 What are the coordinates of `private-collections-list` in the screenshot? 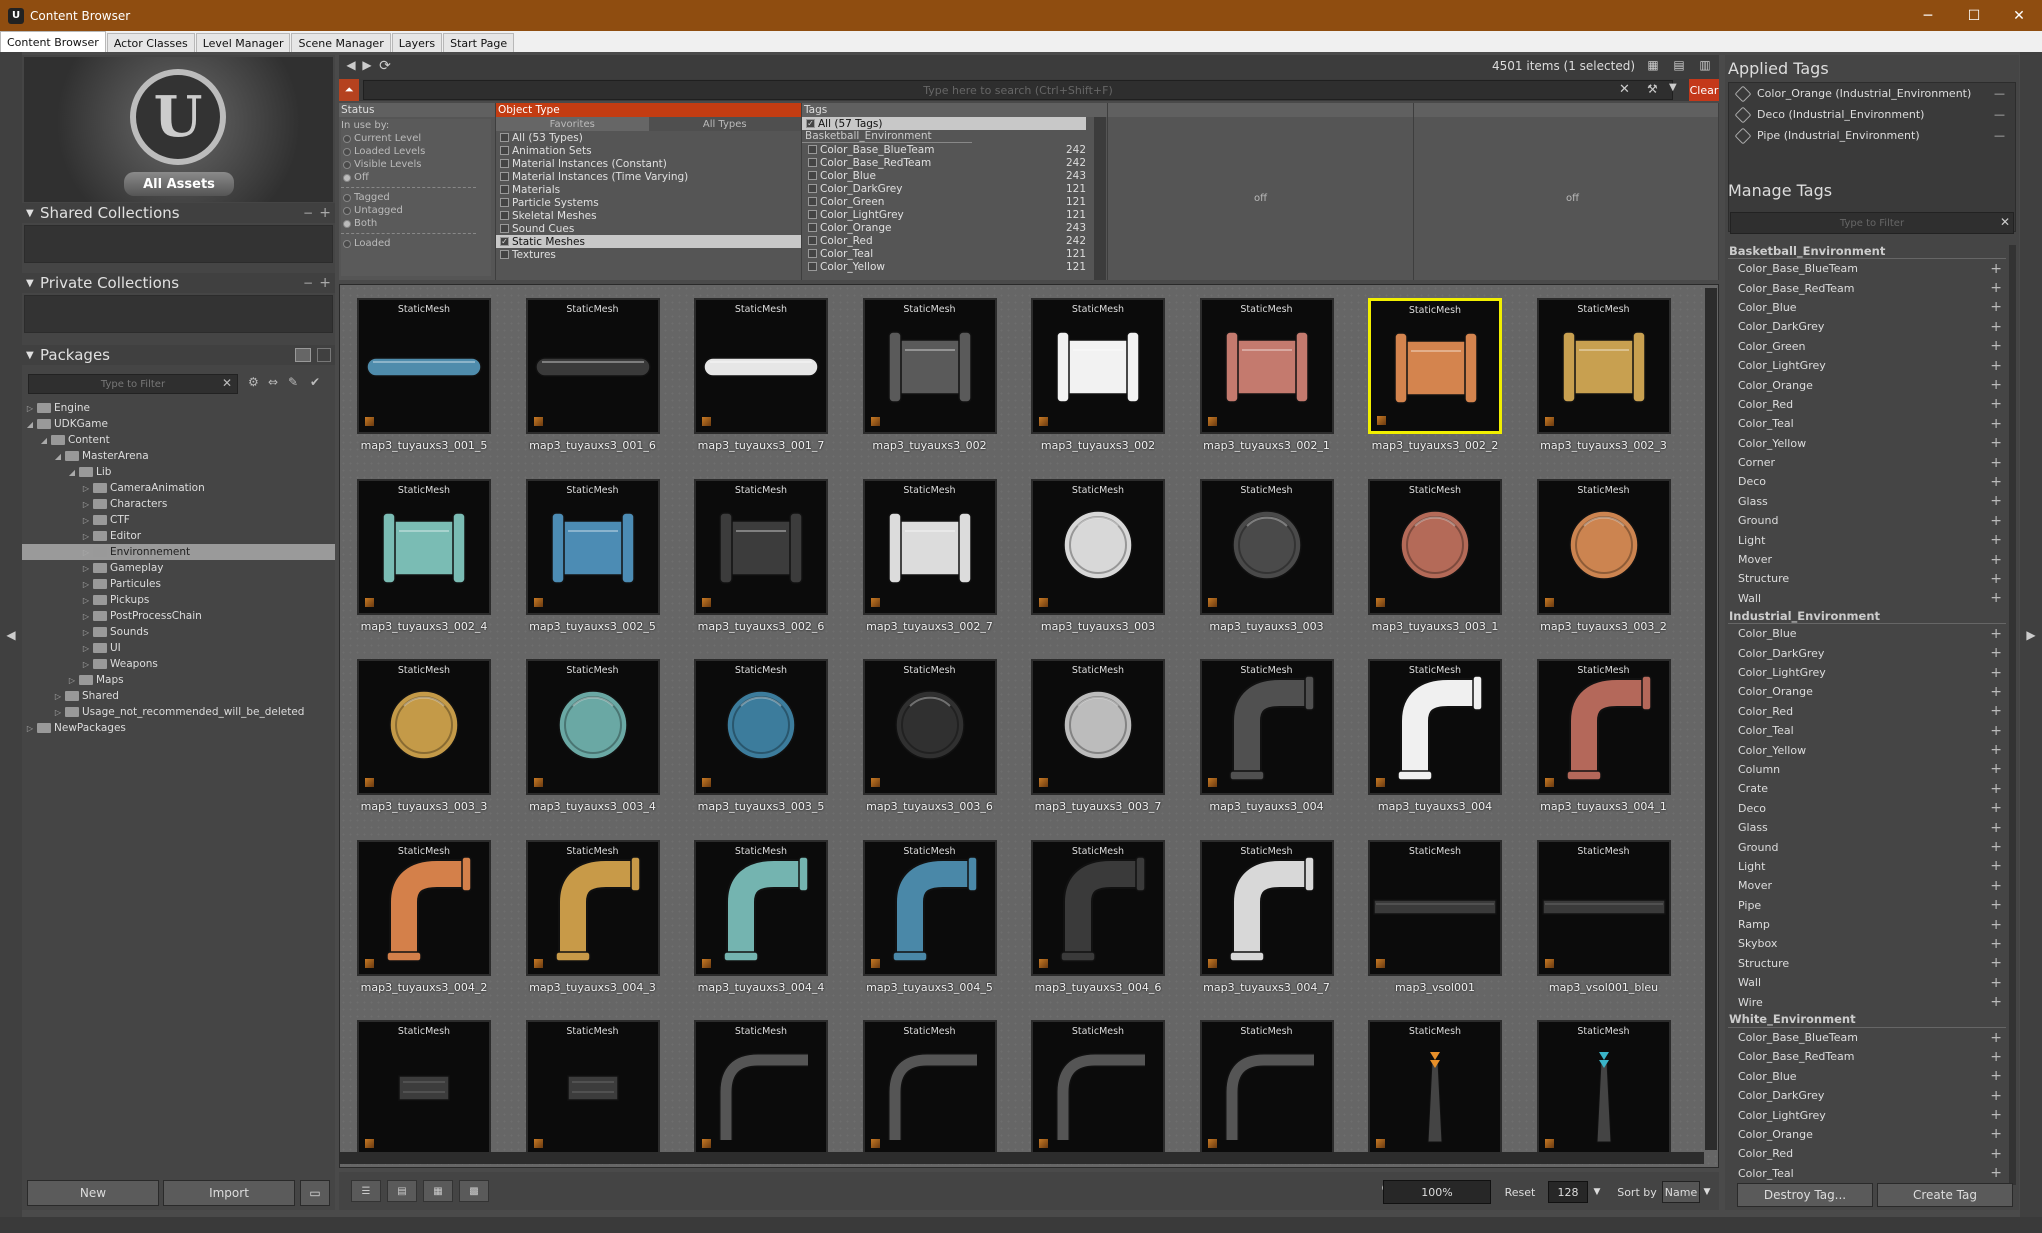 It's located at (178, 314).